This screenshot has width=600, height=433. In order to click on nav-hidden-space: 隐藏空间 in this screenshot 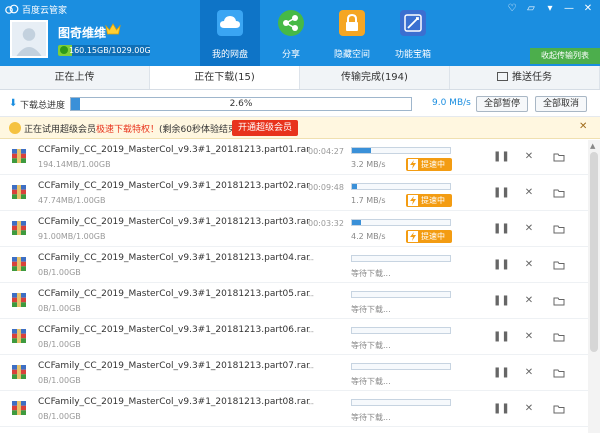, I will do `click(352, 33)`.